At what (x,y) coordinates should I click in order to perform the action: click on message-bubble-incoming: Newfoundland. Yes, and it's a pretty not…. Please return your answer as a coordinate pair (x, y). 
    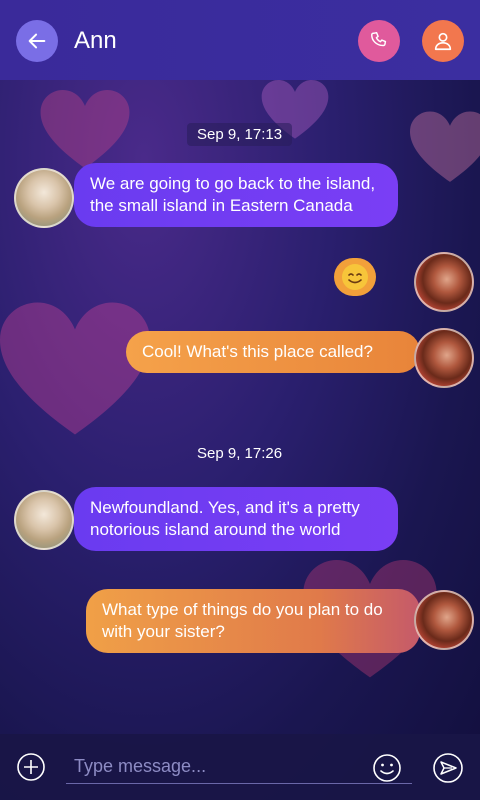
    Looking at the image, I should click on (236, 519).